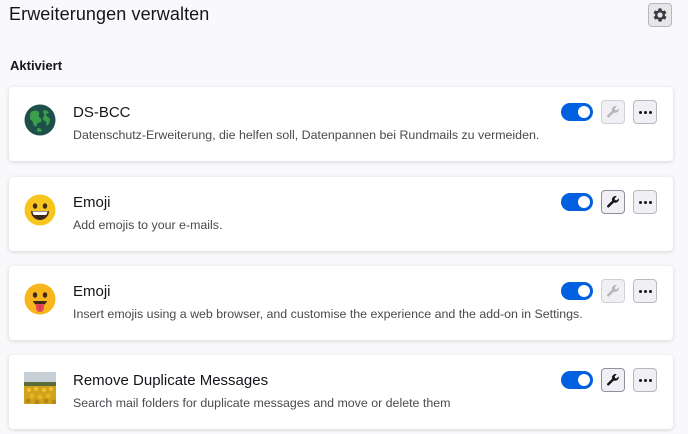 Image resolution: width=688 pixels, height=434 pixels. Describe the element at coordinates (40, 299) in the screenshot. I see `tongue-emoji-icon` at that location.